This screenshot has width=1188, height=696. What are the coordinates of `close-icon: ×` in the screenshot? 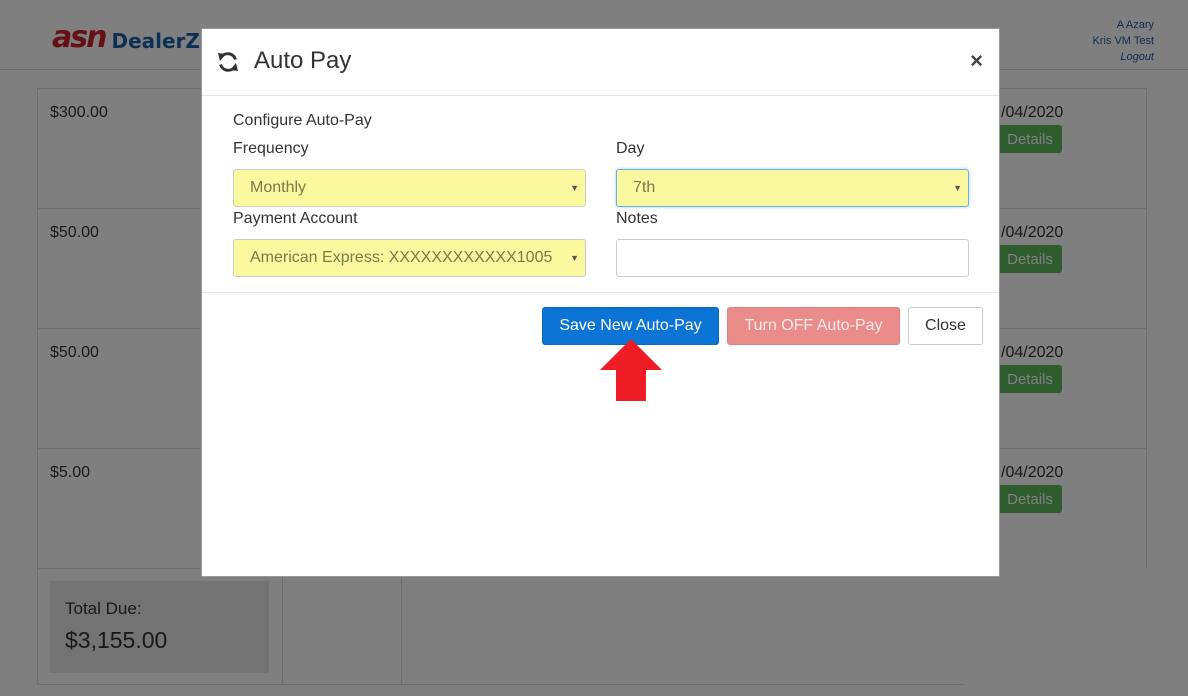 It's located at (976, 61).